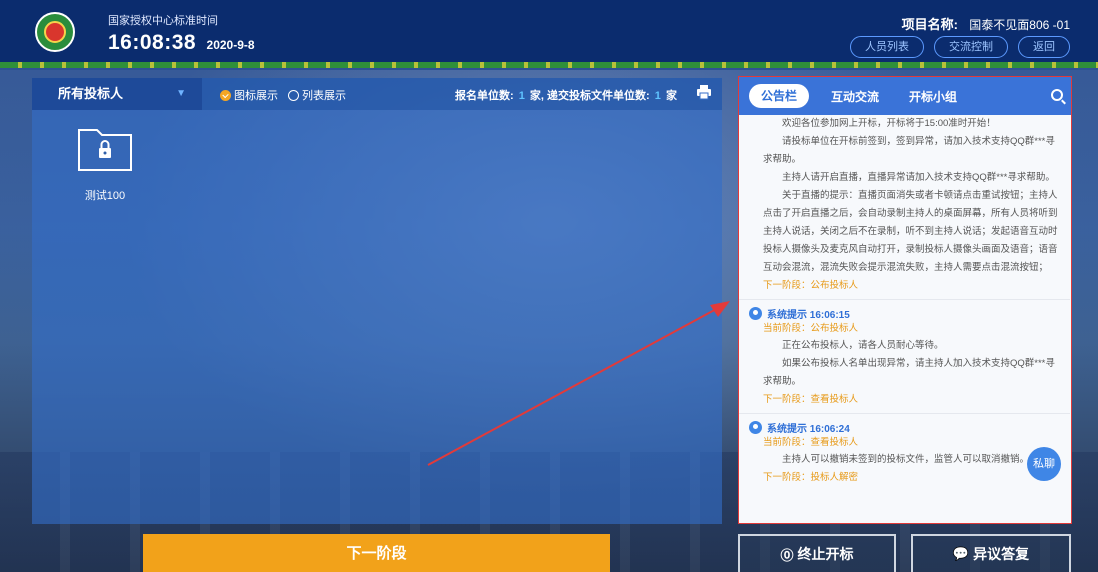  What do you see at coordinates (657, 96) in the screenshot?
I see `submitted-count: 1` at bounding box center [657, 96].